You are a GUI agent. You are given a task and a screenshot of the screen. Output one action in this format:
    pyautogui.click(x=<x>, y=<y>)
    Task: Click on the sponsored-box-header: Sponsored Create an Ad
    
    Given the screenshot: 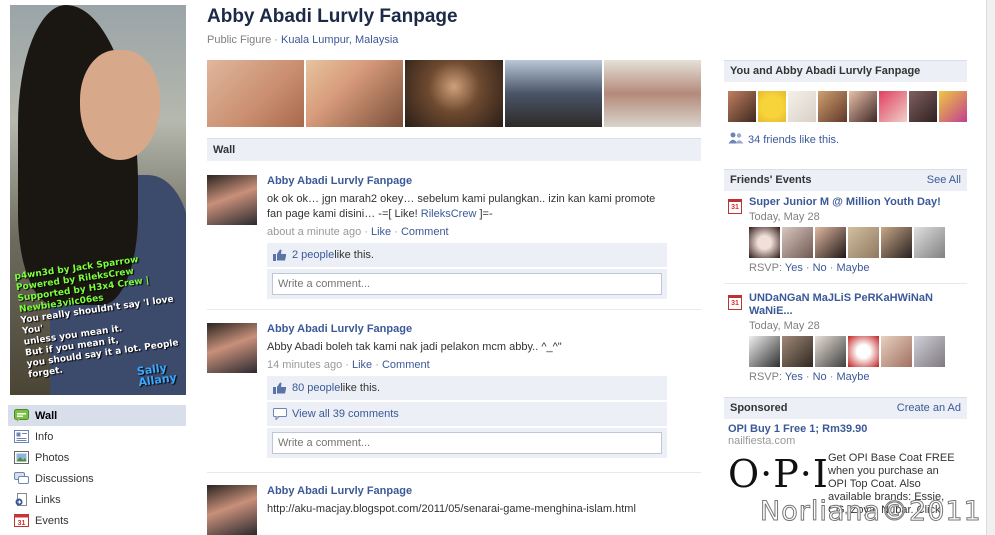 What is the action you would take?
    pyautogui.click(x=845, y=408)
    